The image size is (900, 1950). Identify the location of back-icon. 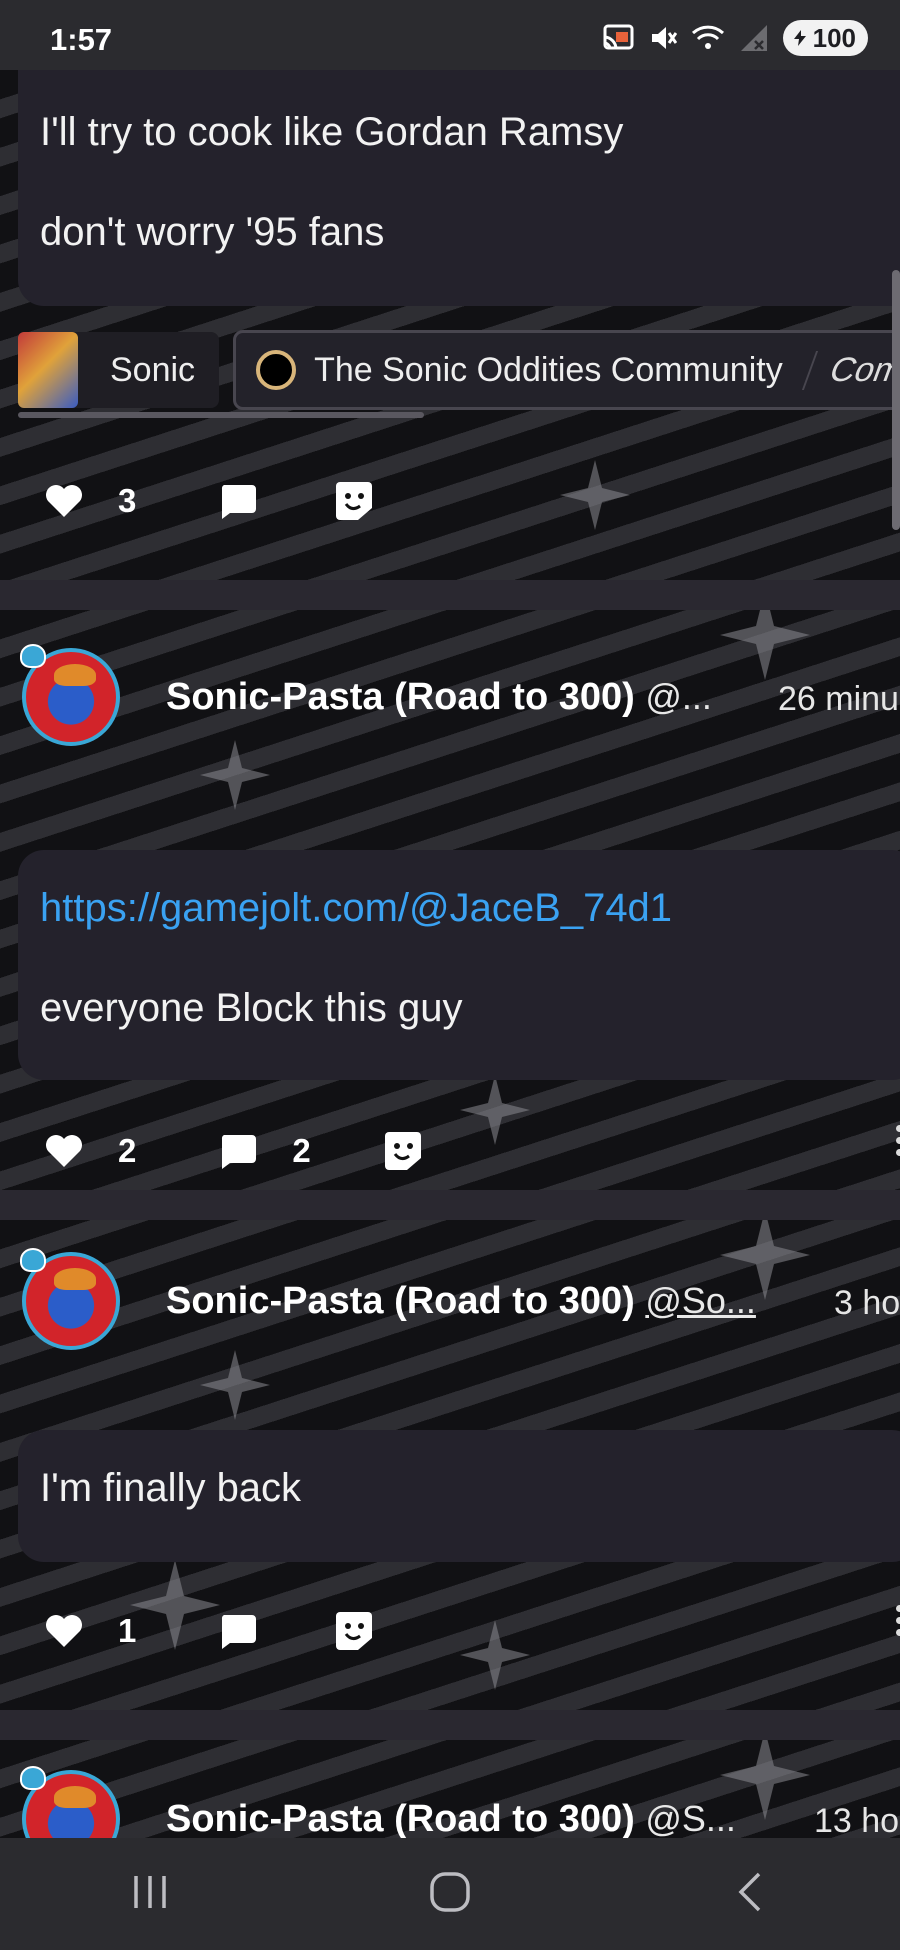
(750, 1894).